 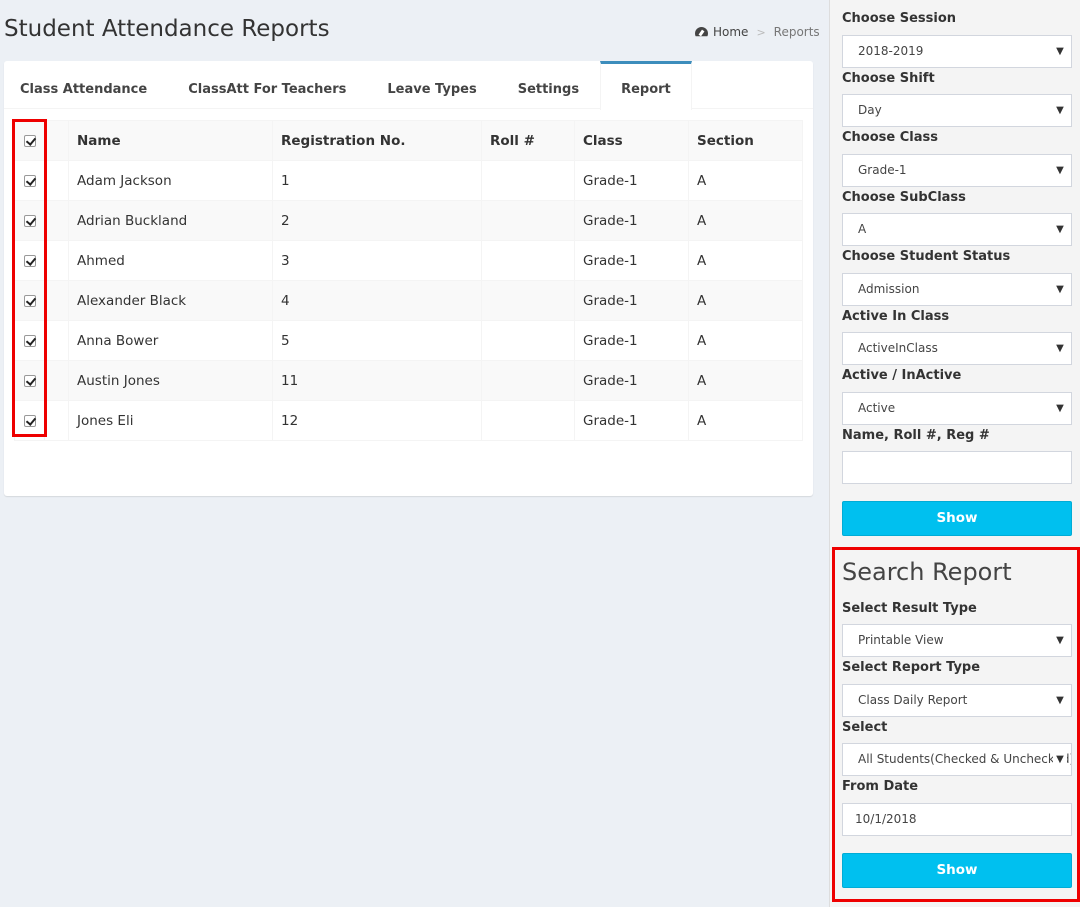 What do you see at coordinates (902, 375) in the screenshot?
I see `active-inactive-label: Active / InActive` at bounding box center [902, 375].